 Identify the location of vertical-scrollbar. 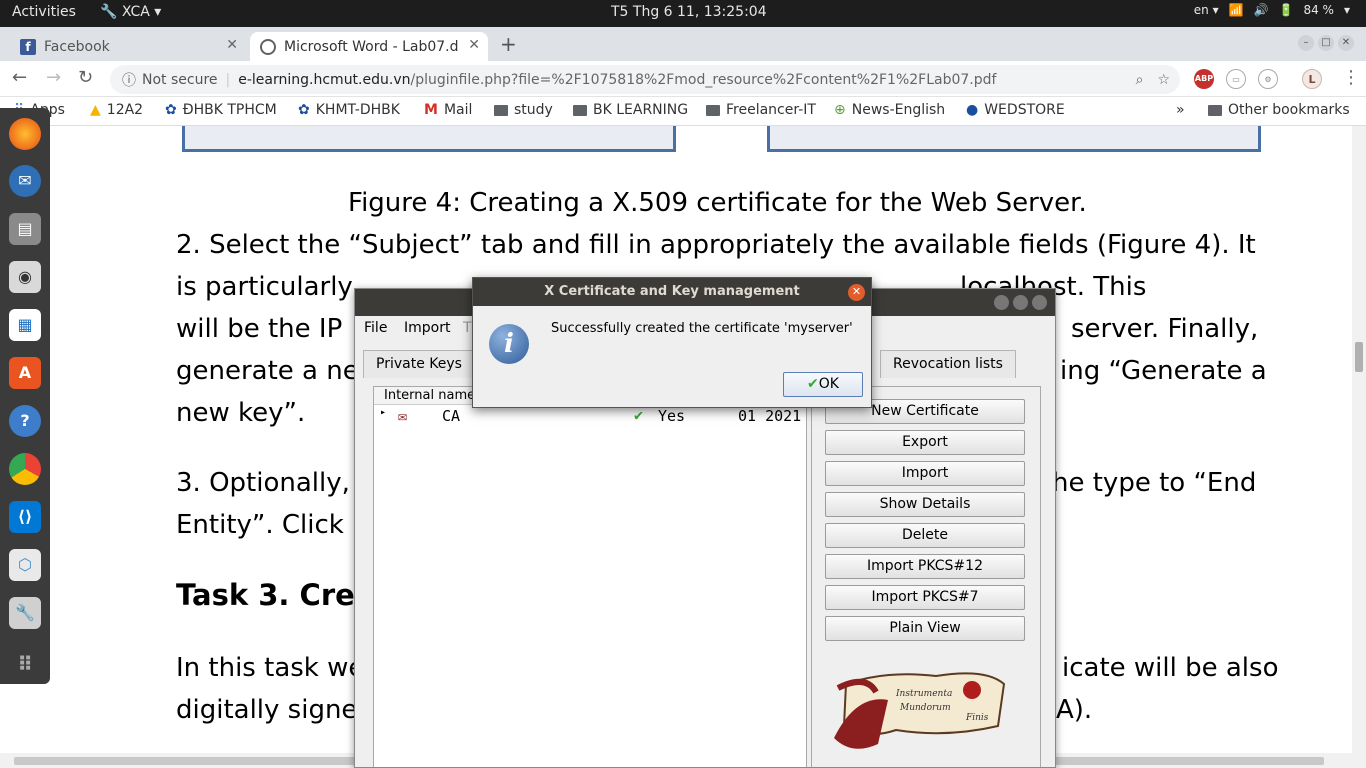
(1359, 439).